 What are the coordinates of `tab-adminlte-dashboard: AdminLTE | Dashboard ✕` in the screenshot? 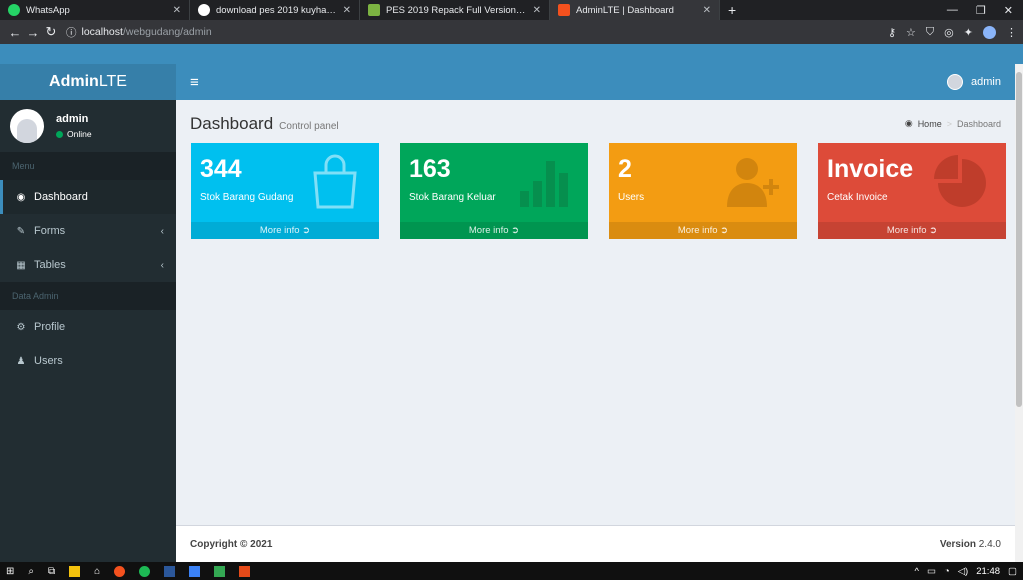 It's located at (635, 10).